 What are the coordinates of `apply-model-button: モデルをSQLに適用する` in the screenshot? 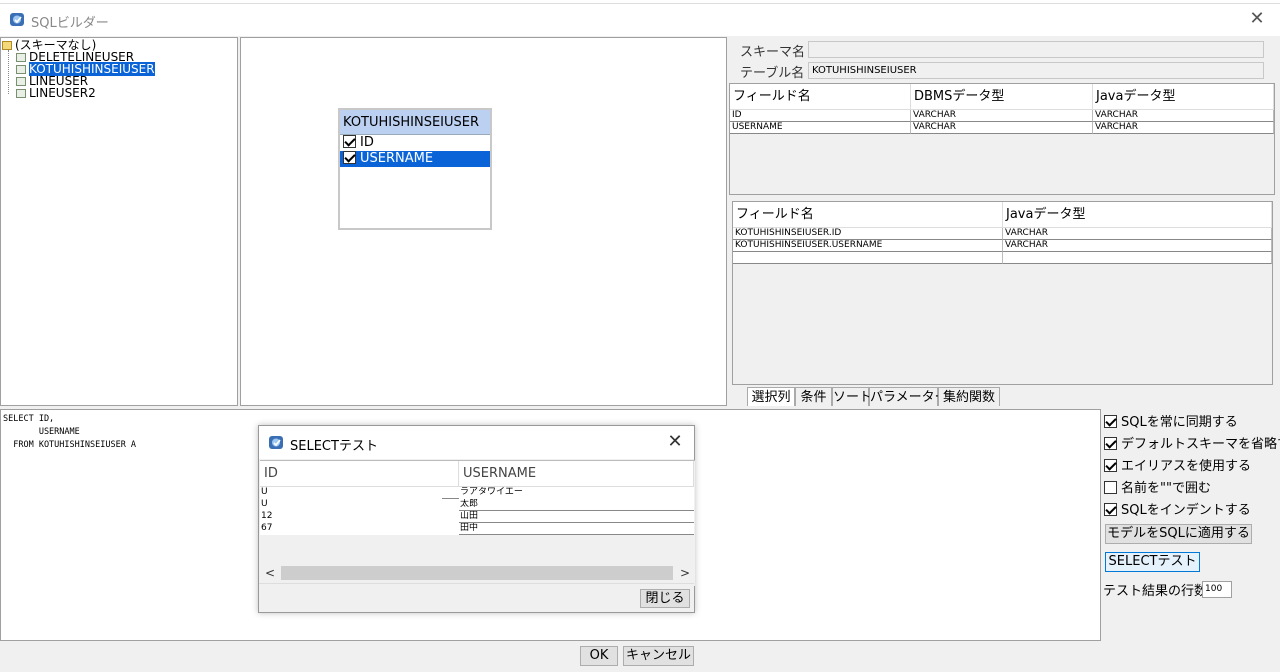 It's located at (1178, 534).